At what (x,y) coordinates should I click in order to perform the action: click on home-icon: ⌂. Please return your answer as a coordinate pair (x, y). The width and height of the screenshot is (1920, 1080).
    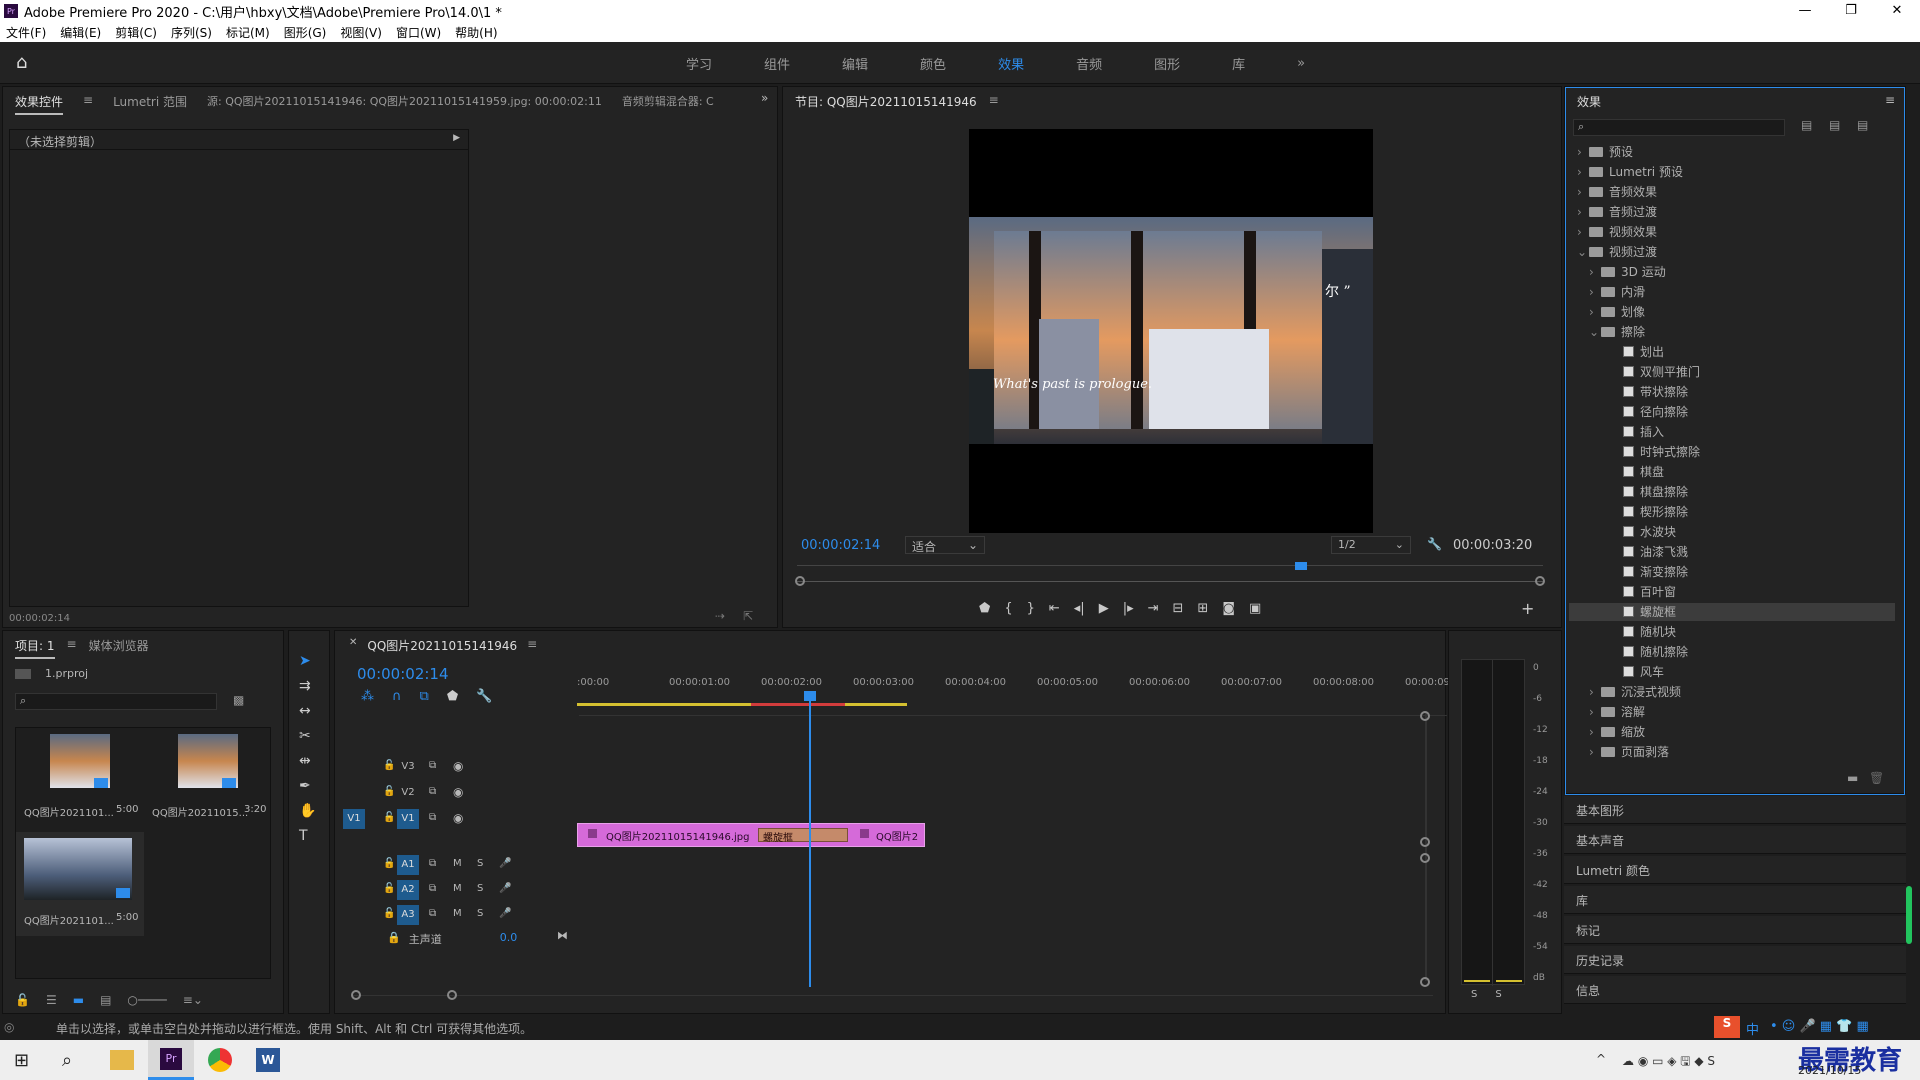
    Looking at the image, I should click on (25, 63).